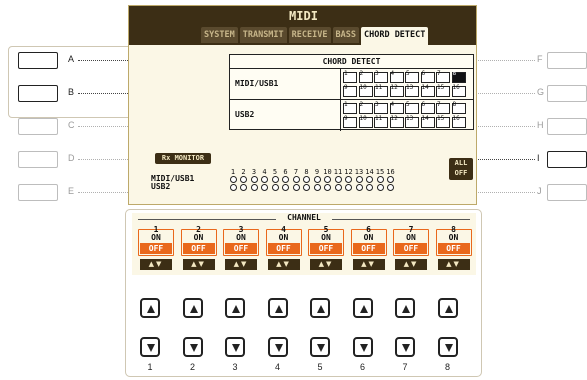 The height and width of the screenshot is (380, 587). I want to click on button-d, so click(38, 159).